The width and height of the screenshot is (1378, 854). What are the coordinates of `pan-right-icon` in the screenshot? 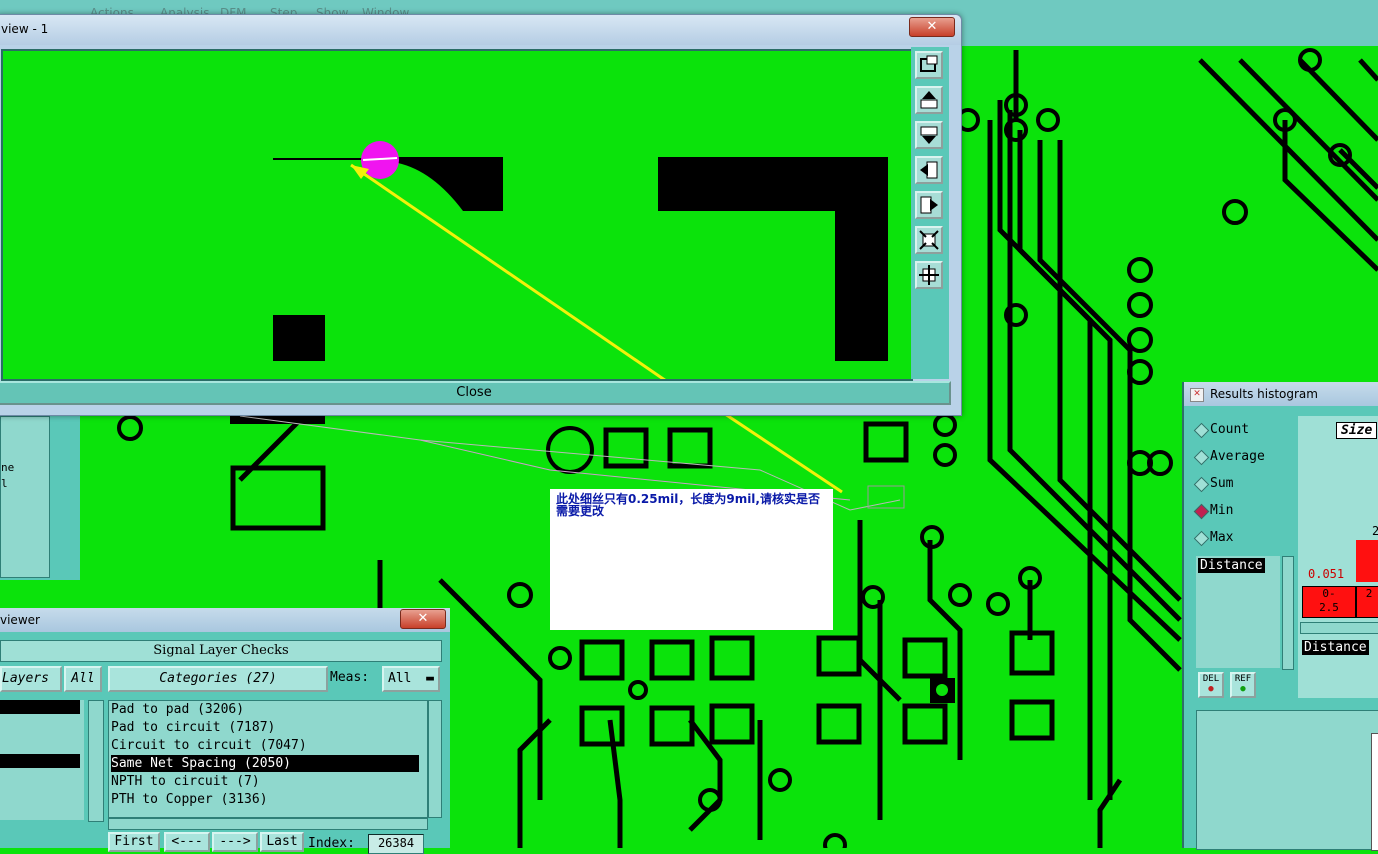 It's located at (929, 205).